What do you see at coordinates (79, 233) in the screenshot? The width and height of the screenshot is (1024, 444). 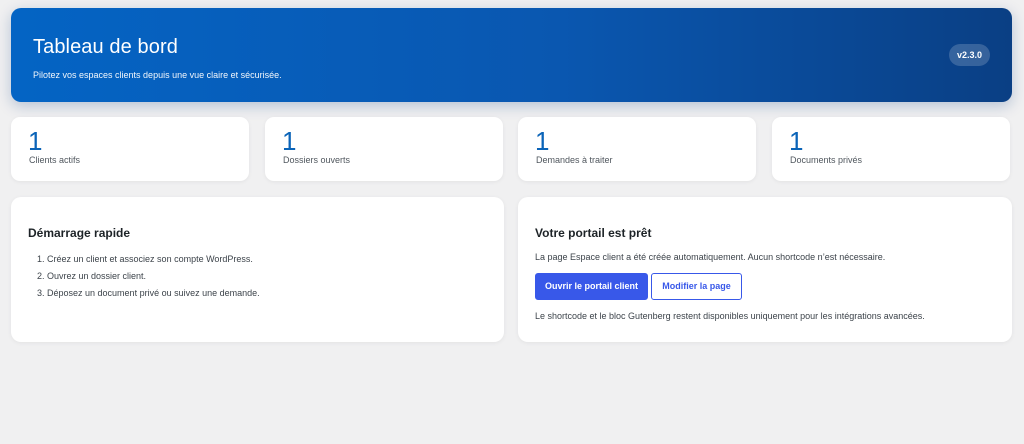 I see `quick-start-title: Démarrage rapide` at bounding box center [79, 233].